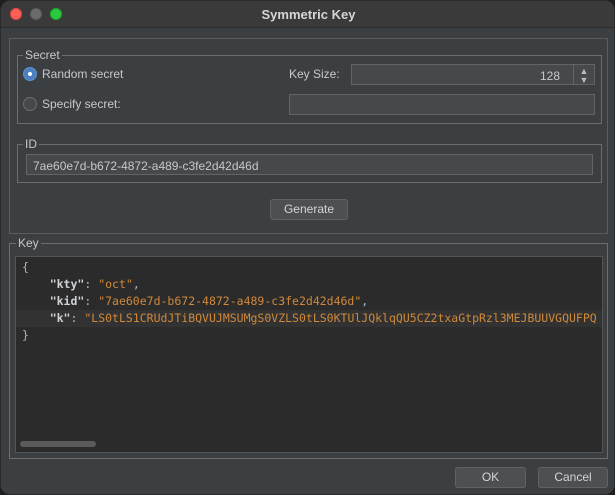 The image size is (615, 495). I want to click on key-size-value: 128, so click(550, 76).